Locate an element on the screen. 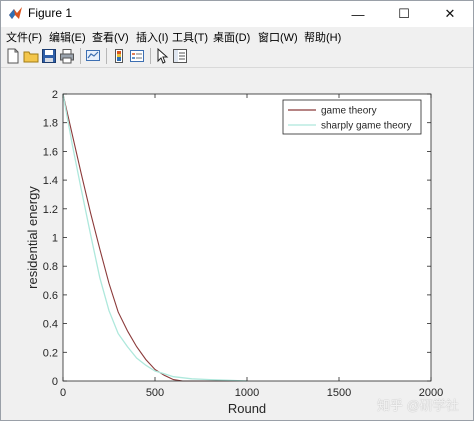 The height and width of the screenshot is (425, 474). y-tick-label: 1.8 is located at coordinates (50, 124).